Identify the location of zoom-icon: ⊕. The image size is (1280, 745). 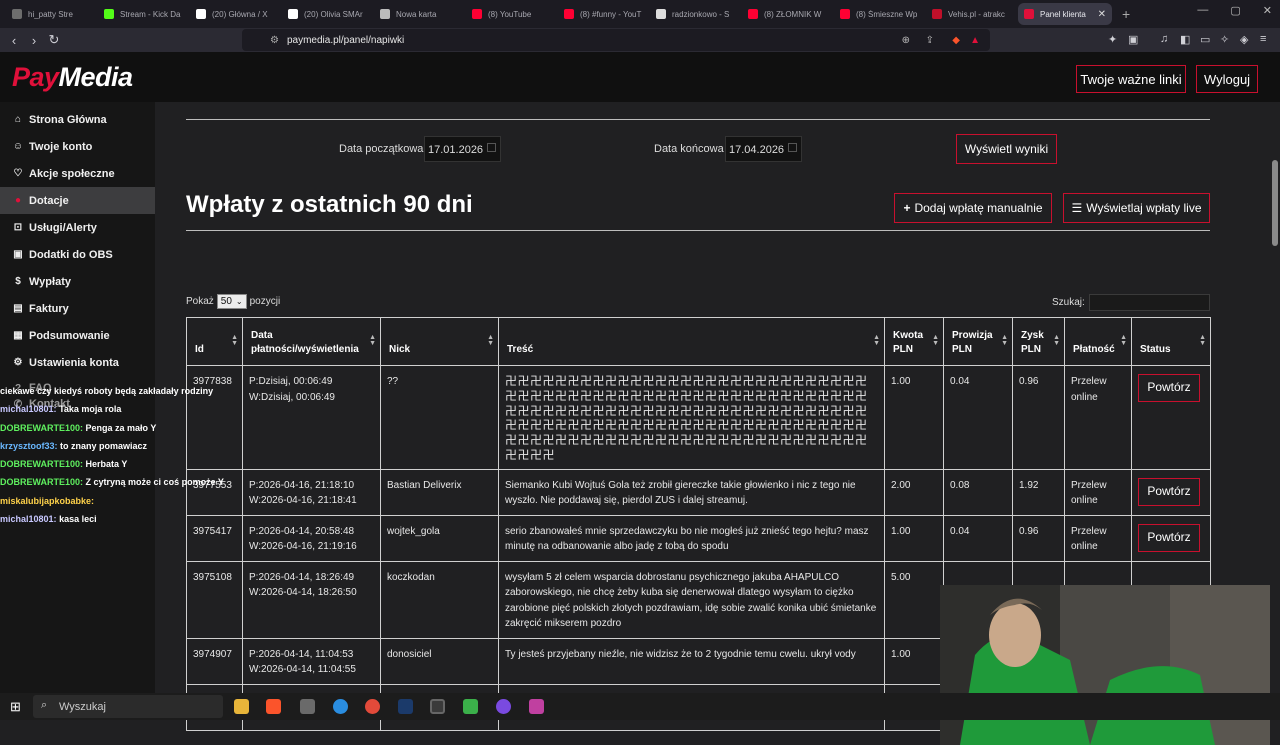
(906, 40).